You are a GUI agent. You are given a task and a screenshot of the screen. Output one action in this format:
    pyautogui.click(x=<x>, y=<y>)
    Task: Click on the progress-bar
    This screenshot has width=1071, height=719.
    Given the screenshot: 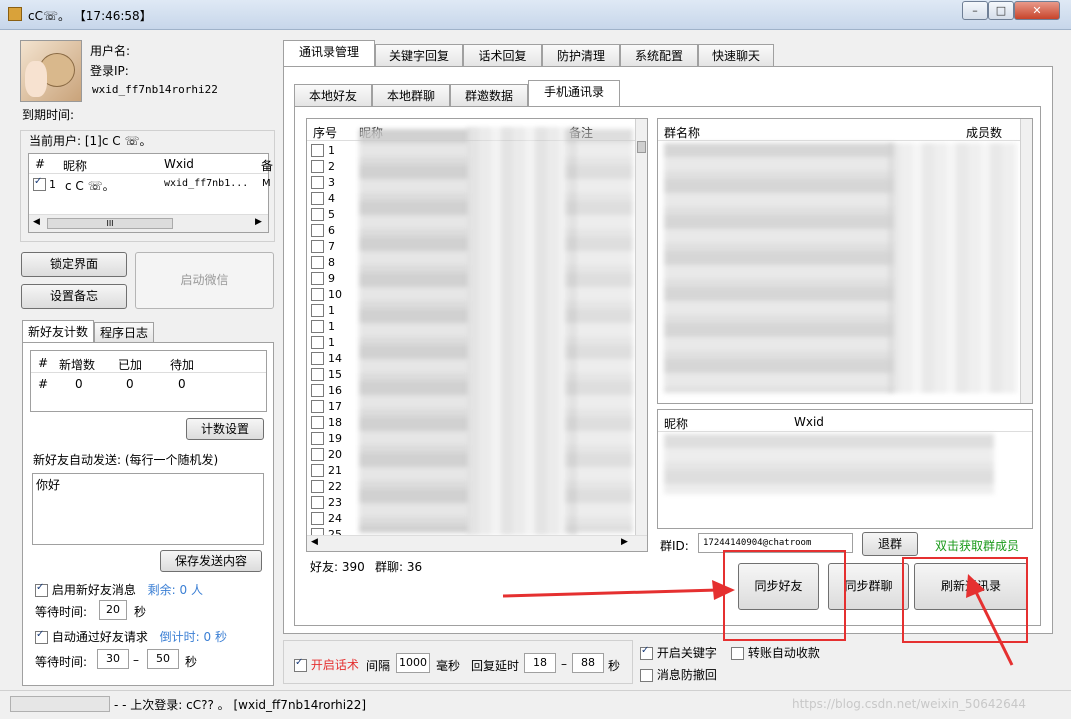 What is the action you would take?
    pyautogui.click(x=60, y=704)
    